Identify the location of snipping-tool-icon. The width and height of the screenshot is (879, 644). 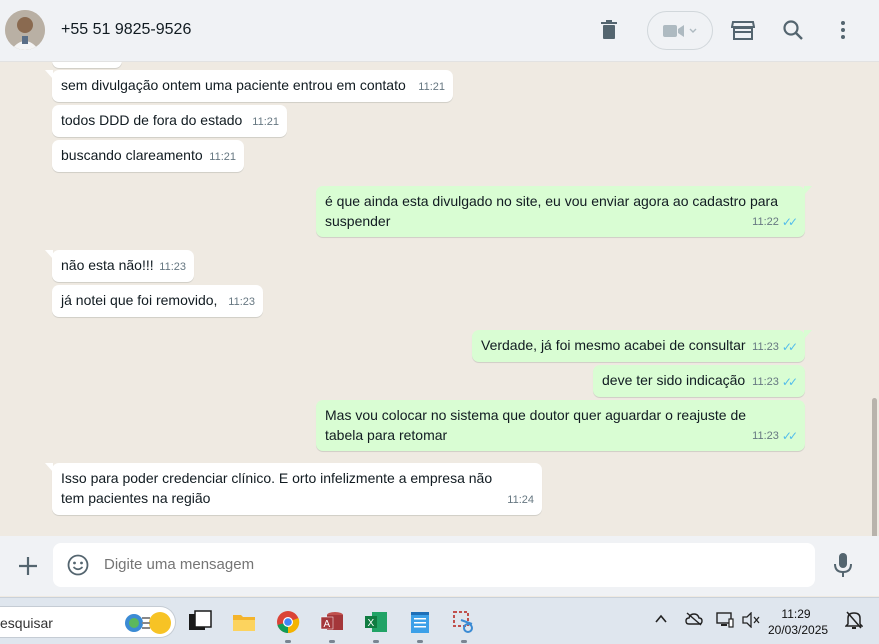
(464, 622).